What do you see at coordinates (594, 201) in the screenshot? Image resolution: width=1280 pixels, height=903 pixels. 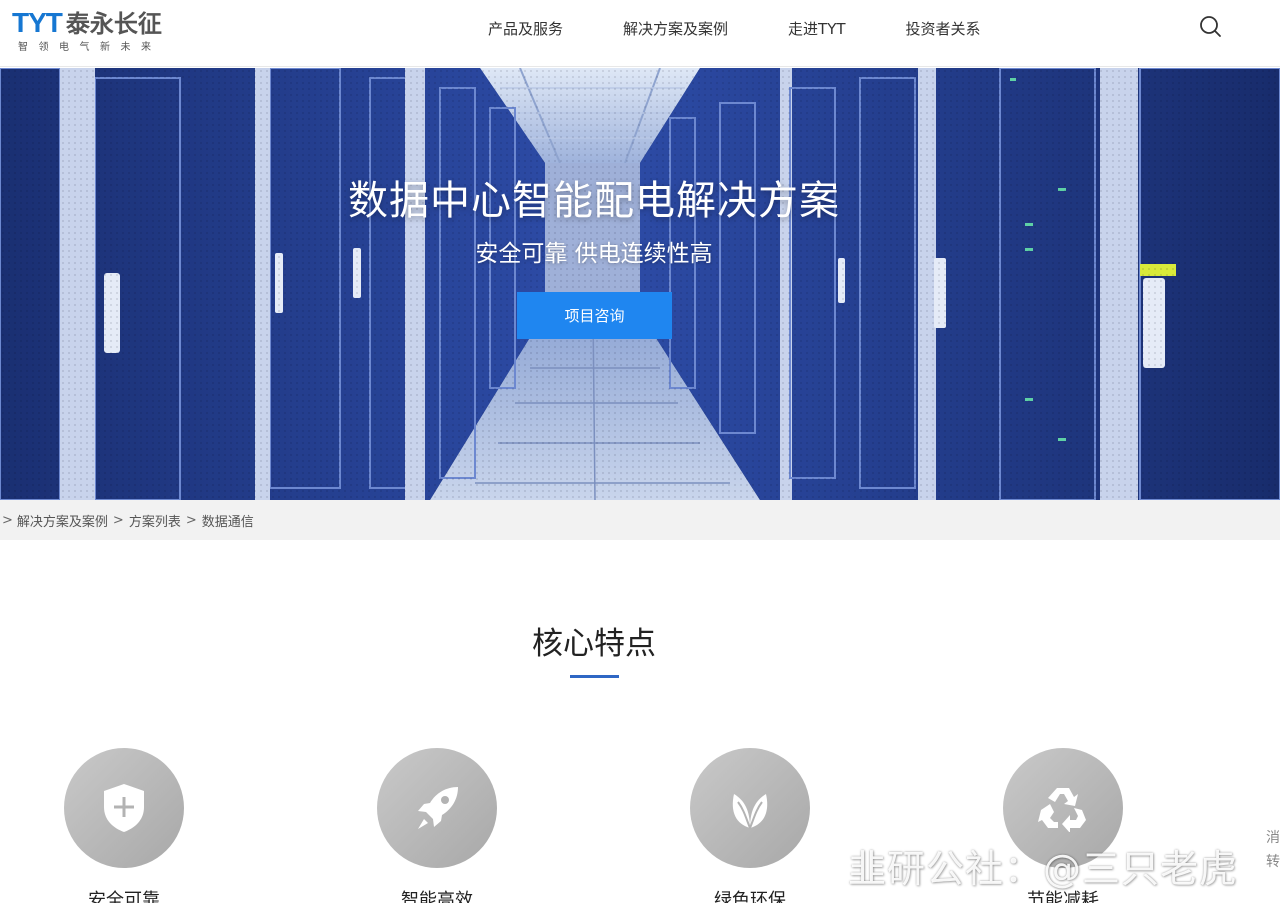 I see `hero-title: 数据中心智能配电解决方案` at bounding box center [594, 201].